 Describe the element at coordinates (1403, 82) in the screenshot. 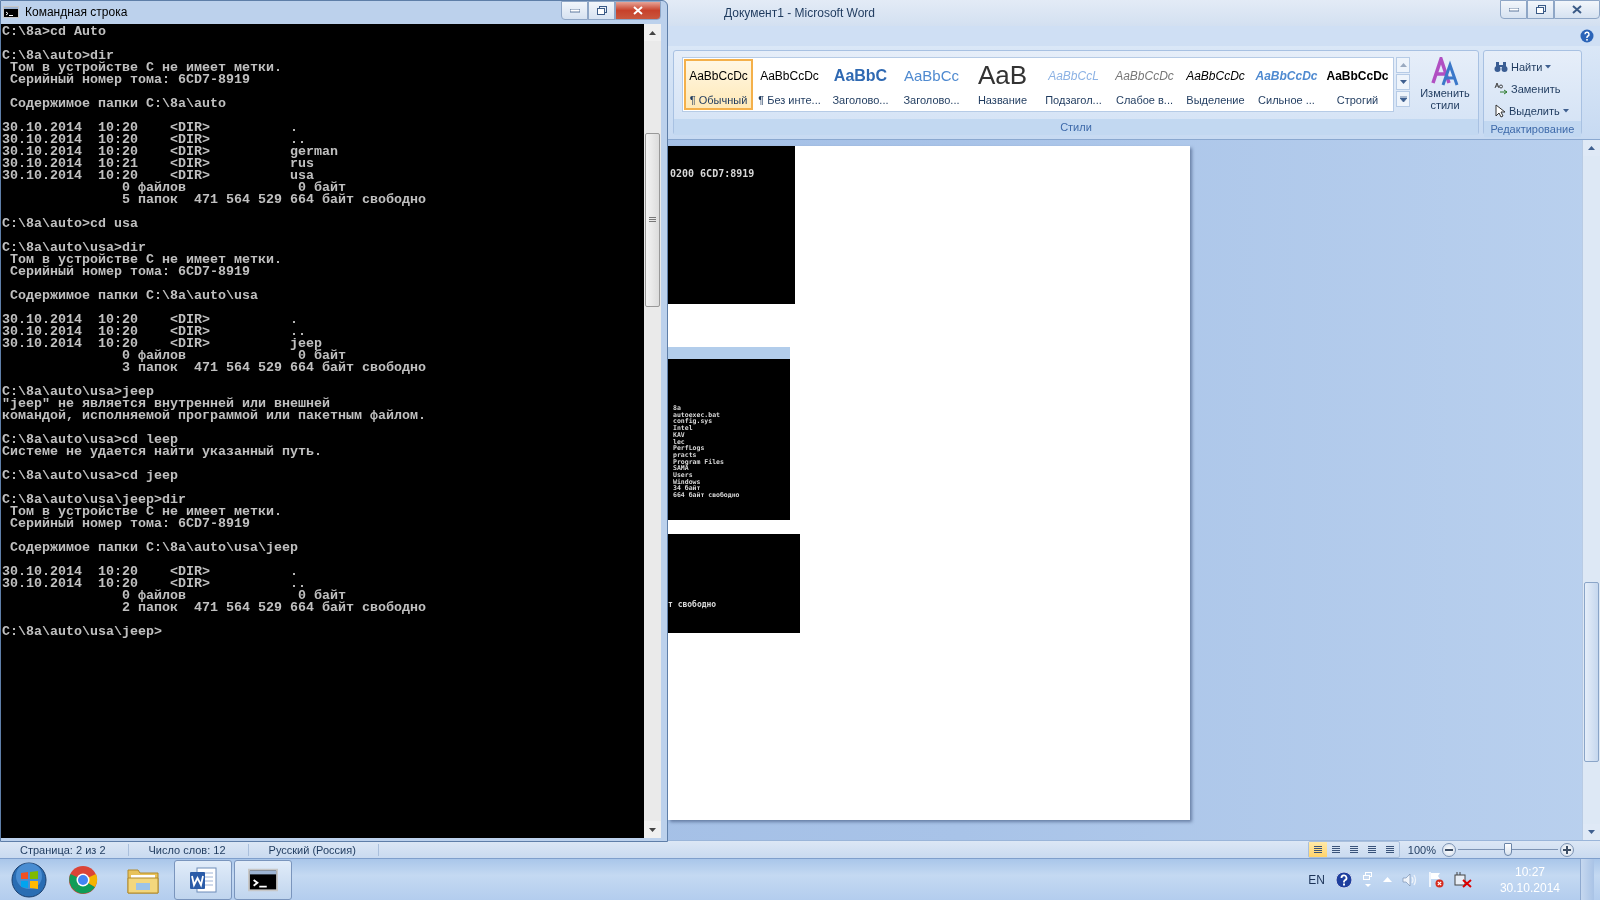

I see `gallery-down-button` at that location.